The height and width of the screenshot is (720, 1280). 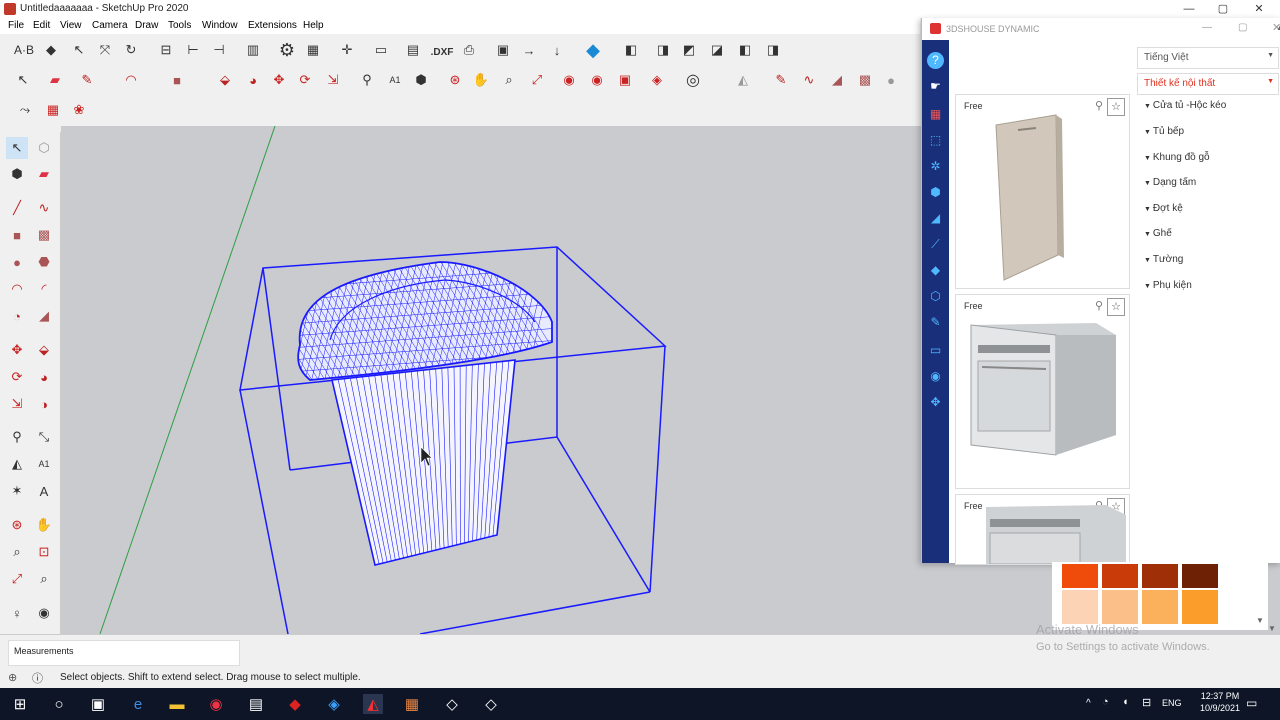 What do you see at coordinates (44, 491) in the screenshot?
I see `3d-text-icon: A` at bounding box center [44, 491].